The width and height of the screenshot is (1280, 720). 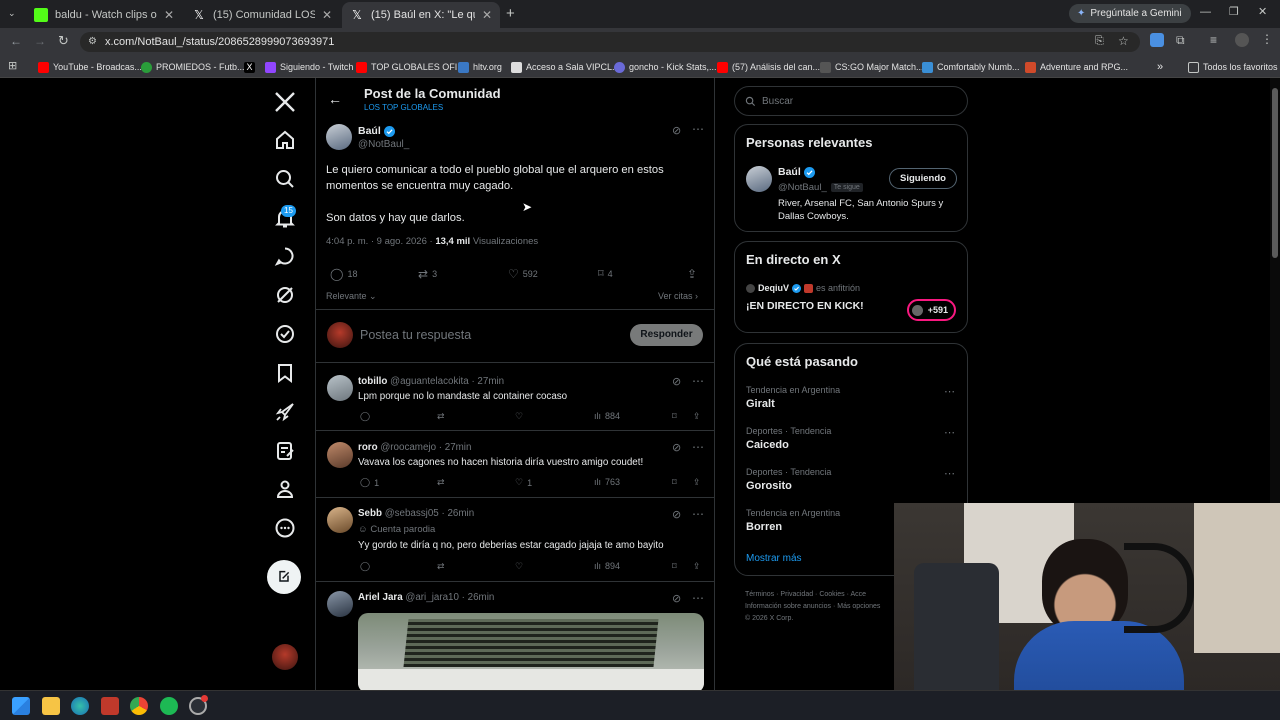 I want to click on footer-link: Cookies, so click(x=831, y=594).